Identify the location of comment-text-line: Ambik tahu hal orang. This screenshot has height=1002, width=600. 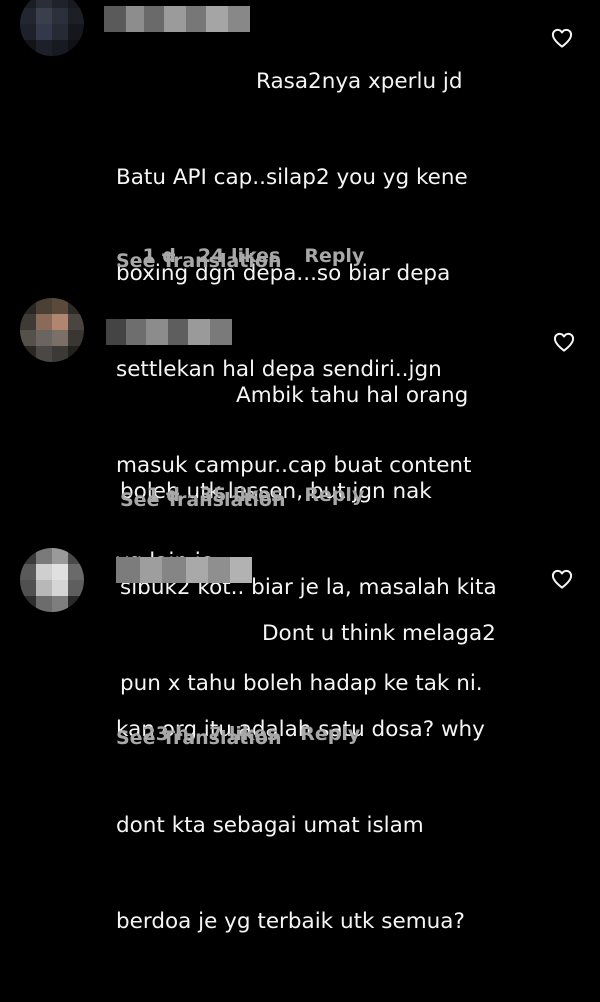
(352, 395).